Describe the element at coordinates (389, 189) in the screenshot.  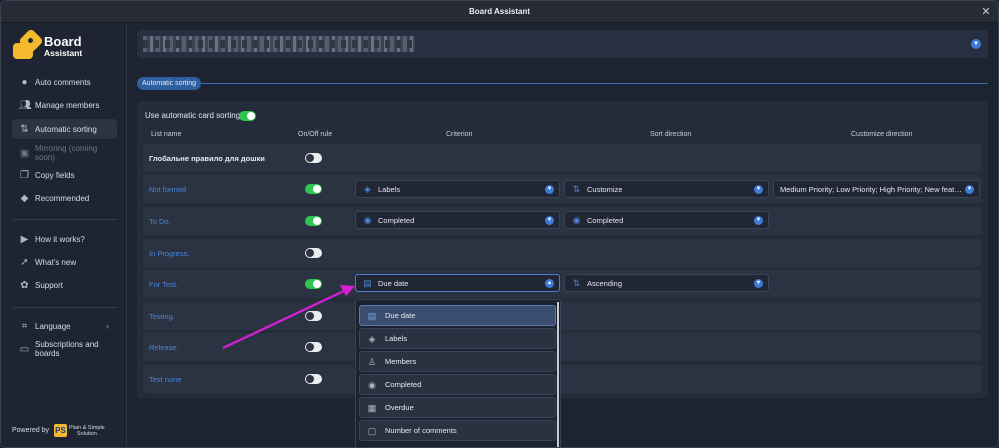
I see `criterion-value: Labels` at that location.